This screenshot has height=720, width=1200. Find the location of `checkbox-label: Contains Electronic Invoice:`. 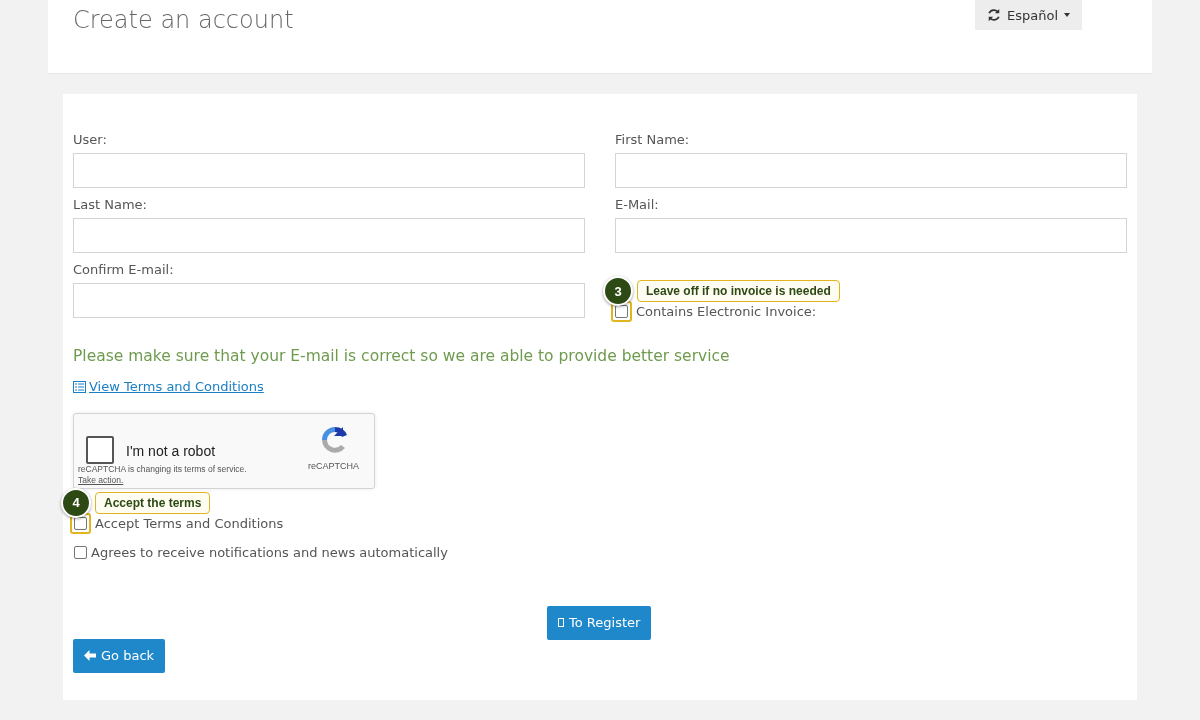

checkbox-label: Contains Electronic Invoice: is located at coordinates (726, 311).